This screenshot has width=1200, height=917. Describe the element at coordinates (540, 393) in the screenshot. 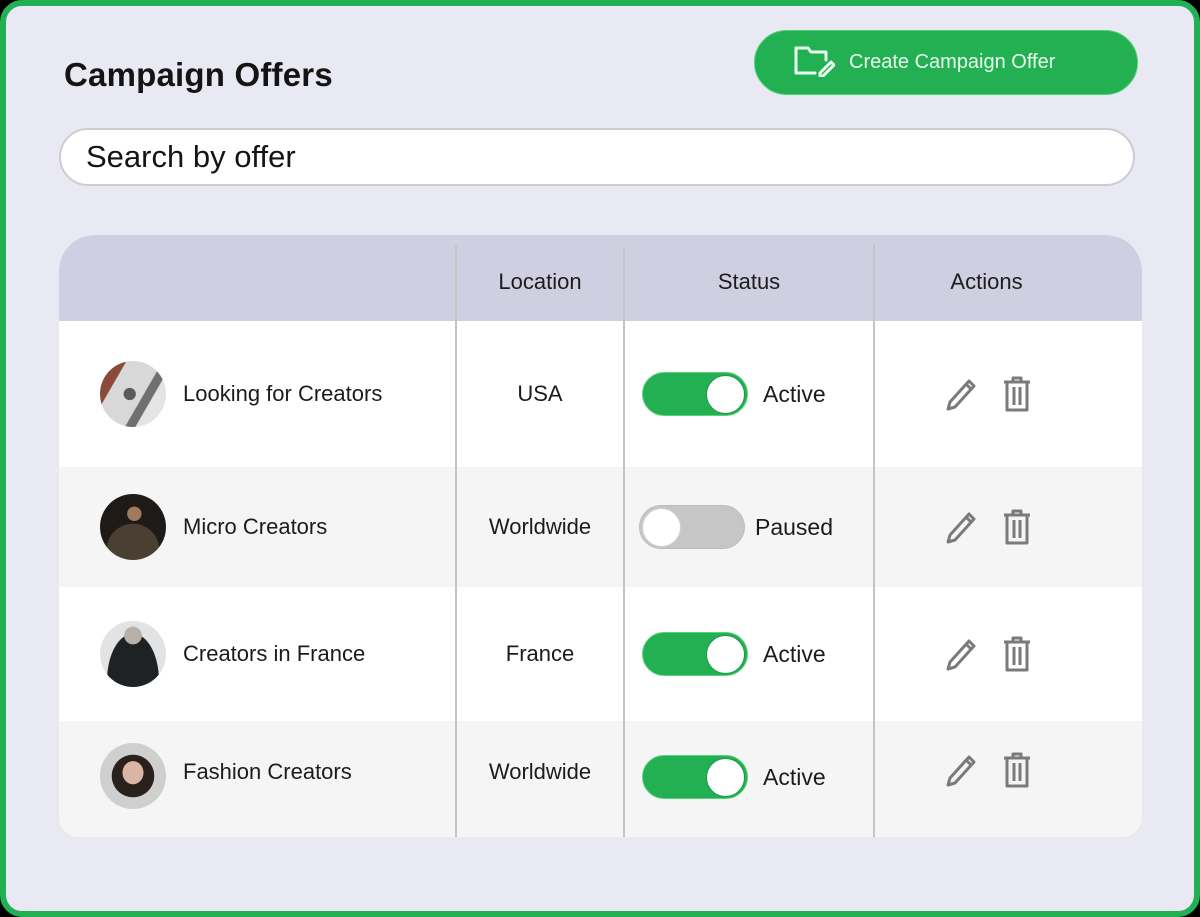

I see `offer-location: USA` at that location.